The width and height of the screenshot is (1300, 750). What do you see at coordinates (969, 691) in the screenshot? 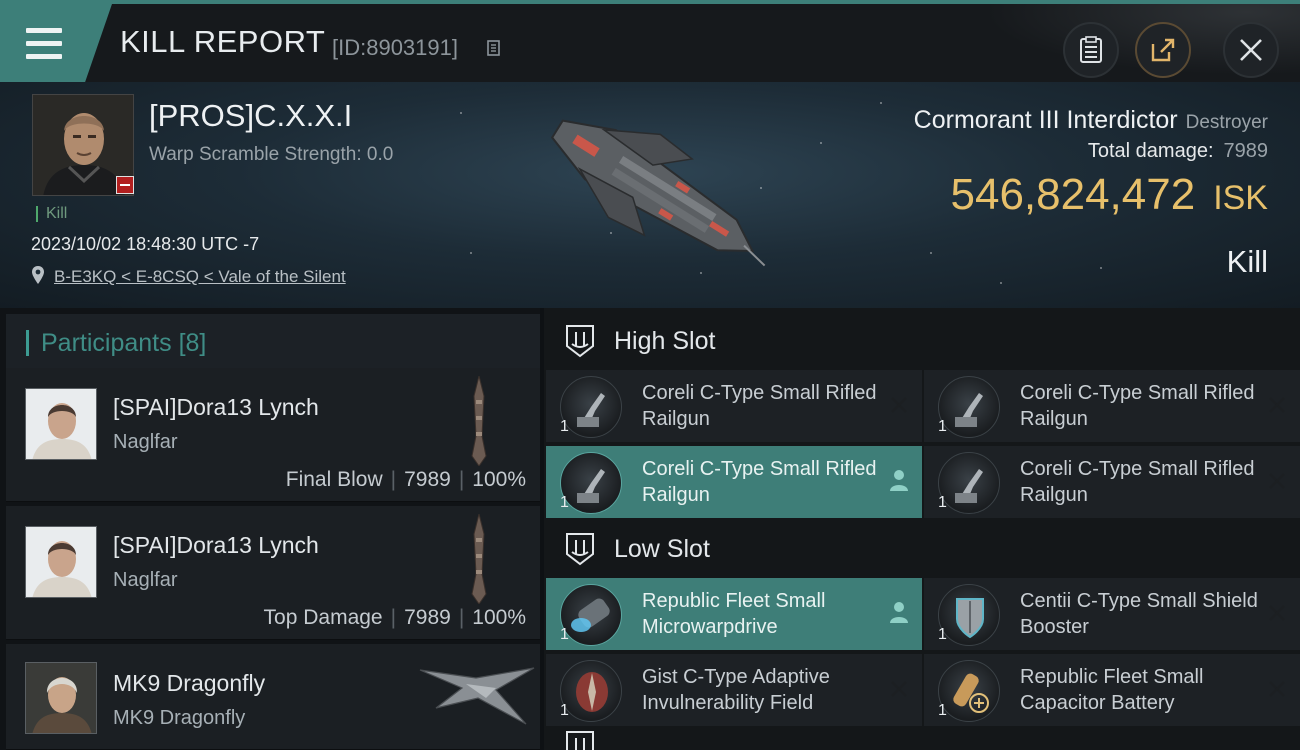
I see `capacitor-battery-icon` at bounding box center [969, 691].